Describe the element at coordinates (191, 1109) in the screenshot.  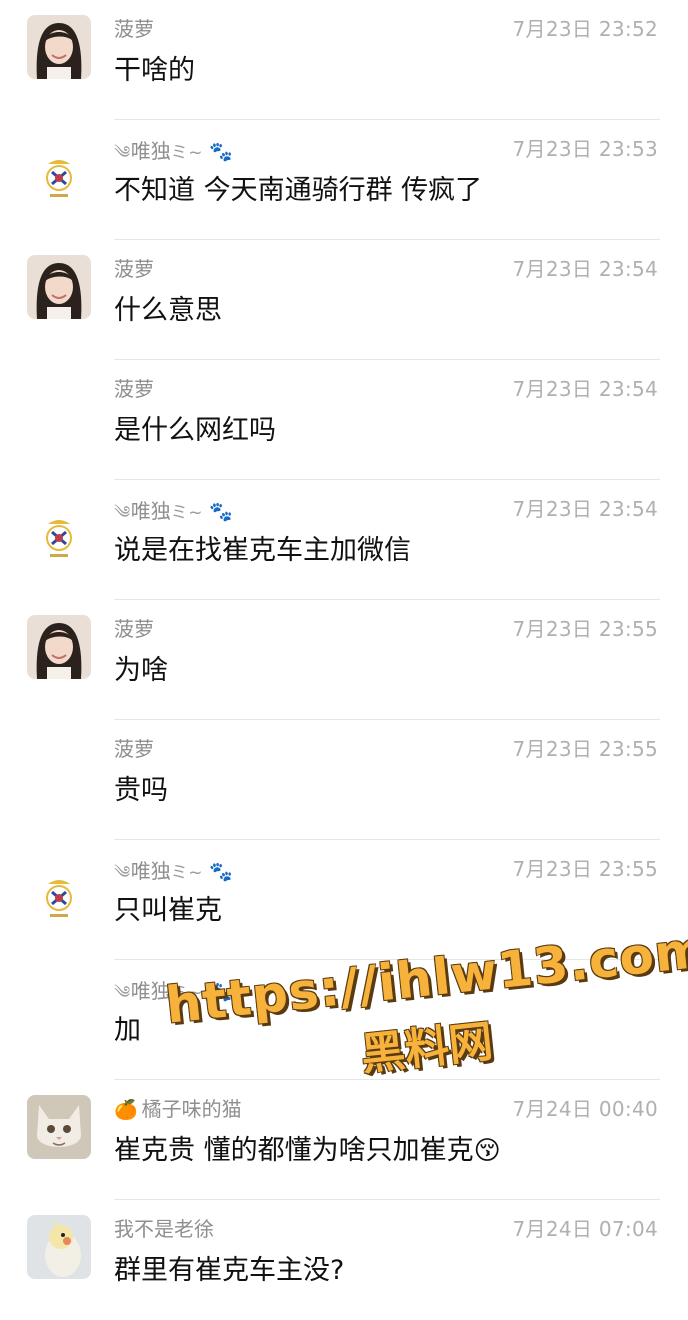
I see `sender-name-text: 橘子味的猫` at that location.